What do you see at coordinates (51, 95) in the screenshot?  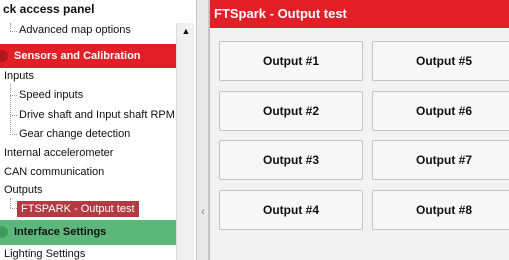 I see `tree-item-speed-inputs: Speed inputs` at bounding box center [51, 95].